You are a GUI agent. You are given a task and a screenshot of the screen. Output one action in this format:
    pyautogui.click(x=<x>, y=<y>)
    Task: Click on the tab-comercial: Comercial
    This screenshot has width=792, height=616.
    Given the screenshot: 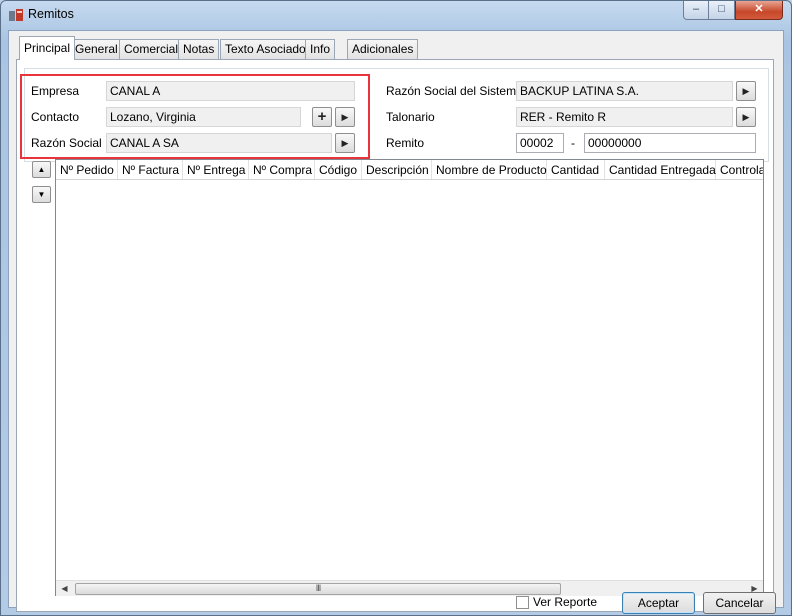 What is the action you would take?
    pyautogui.click(x=151, y=49)
    